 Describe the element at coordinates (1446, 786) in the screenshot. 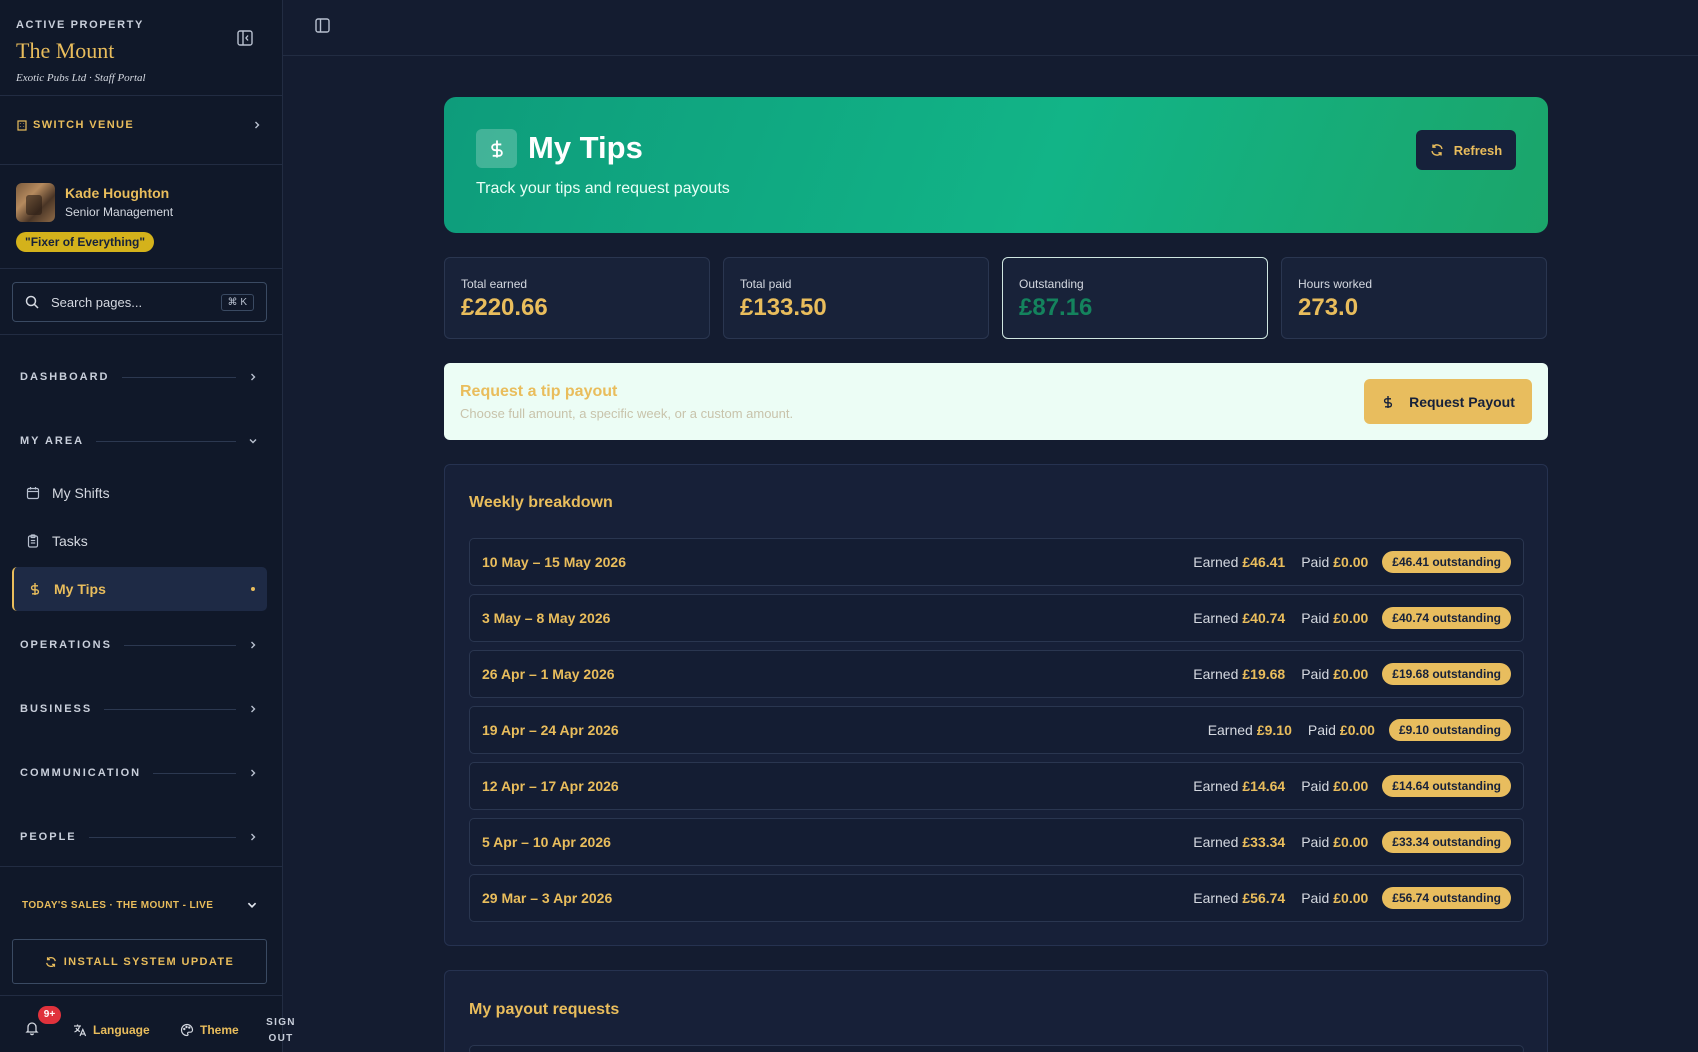

I see `outstanding-badge: £14.64 outstanding` at that location.